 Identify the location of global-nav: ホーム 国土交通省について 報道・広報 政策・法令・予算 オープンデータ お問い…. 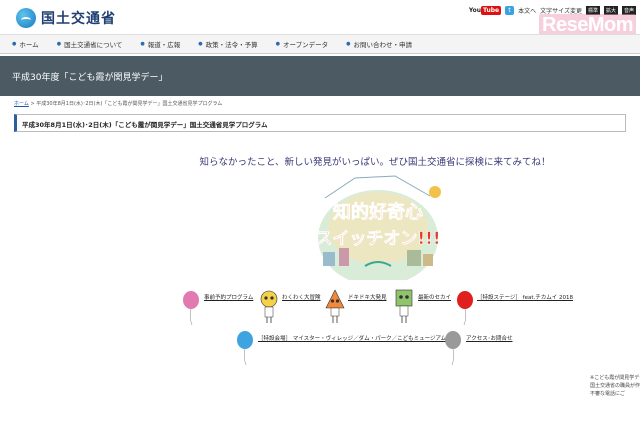
(320, 44).